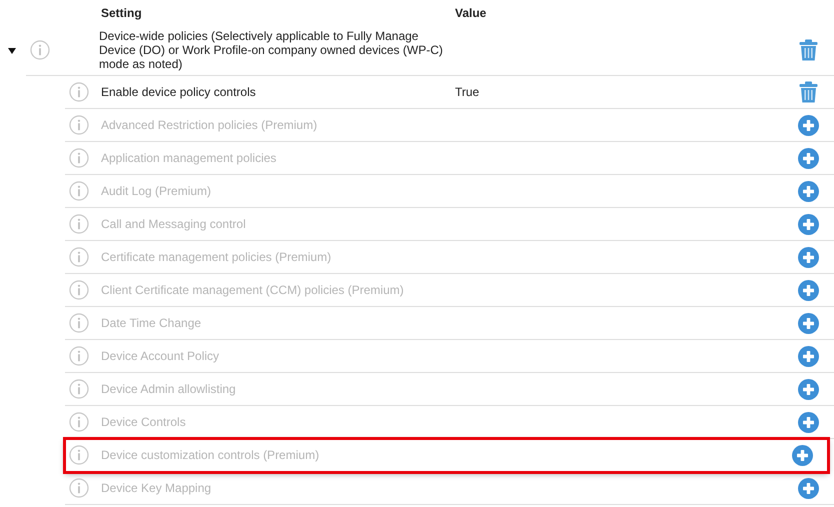 Image resolution: width=834 pixels, height=507 pixels. I want to click on column-header: Value, so click(470, 13).